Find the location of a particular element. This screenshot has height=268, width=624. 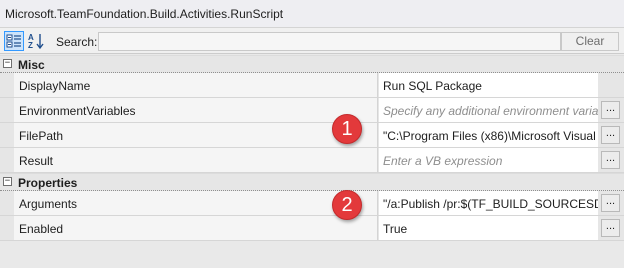

search-input is located at coordinates (329, 41).